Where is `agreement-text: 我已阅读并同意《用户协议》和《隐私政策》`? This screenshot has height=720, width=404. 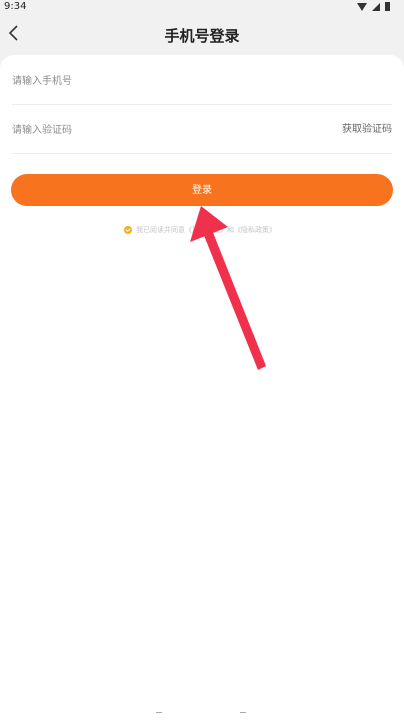 agreement-text: 我已阅读并同意《用户协议》和《隐私政策》 is located at coordinates (206, 230).